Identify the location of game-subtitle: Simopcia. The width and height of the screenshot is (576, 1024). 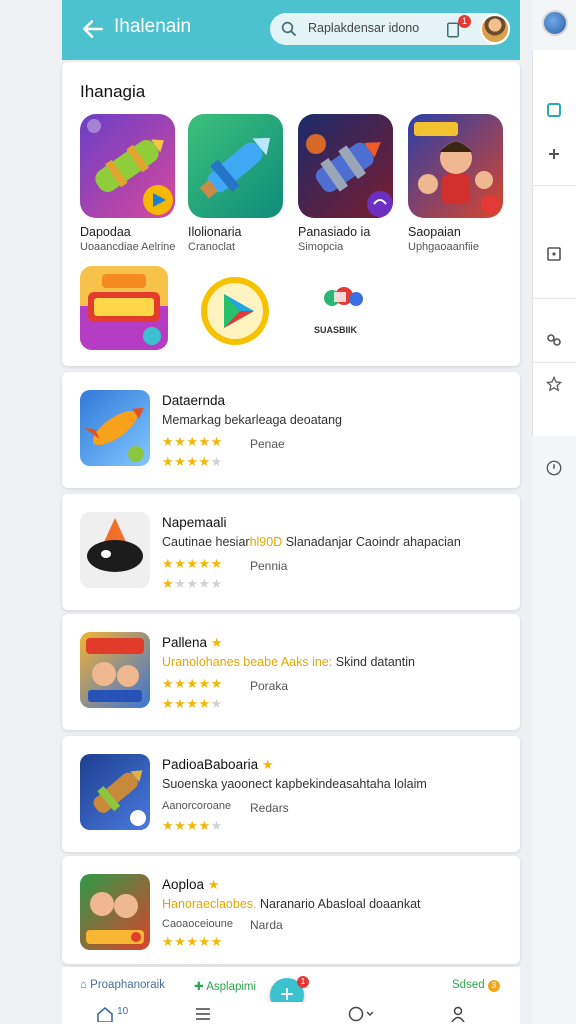
(321, 247).